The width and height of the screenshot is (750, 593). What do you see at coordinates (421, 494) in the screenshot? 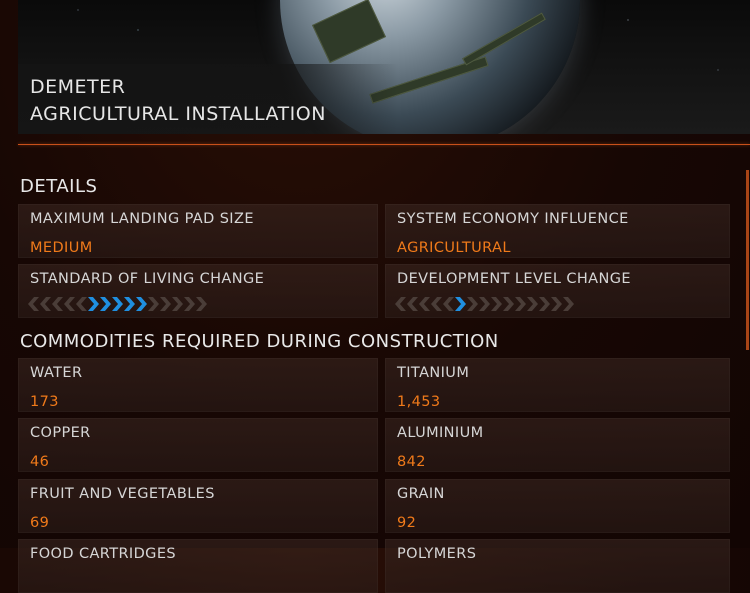
I see `commodity-label: GRAIN` at bounding box center [421, 494].